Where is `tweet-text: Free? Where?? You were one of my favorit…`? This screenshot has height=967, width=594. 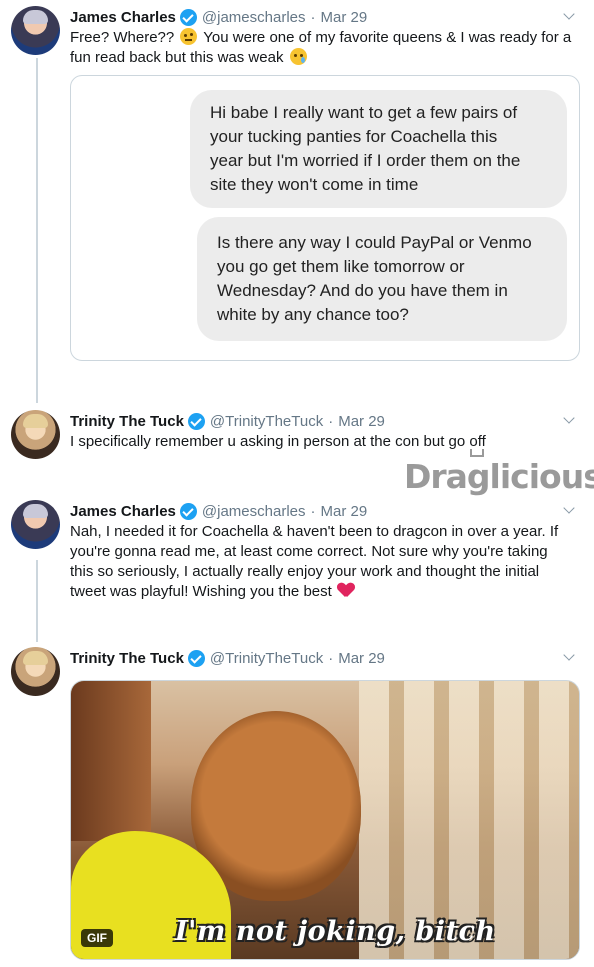
tweet-text: Free? Where?? You were one of my favorit… is located at coordinates (325, 48).